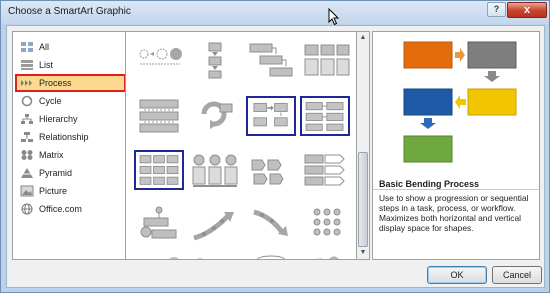 This screenshot has height=294, width=550. What do you see at coordinates (27, 191) in the screenshot?
I see `picture-icon` at bounding box center [27, 191].